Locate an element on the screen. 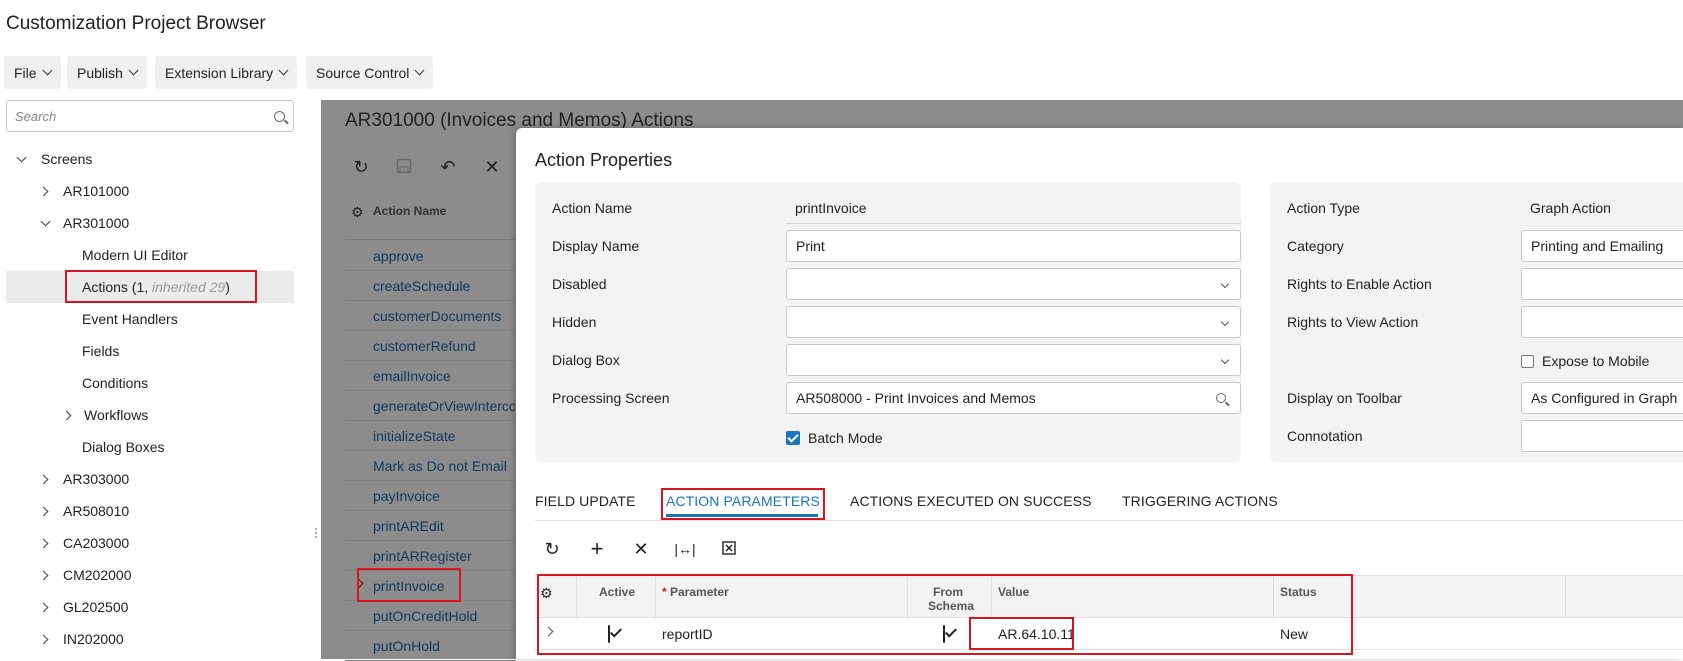 This screenshot has height=661, width=1683. connotation-label: Connotation is located at coordinates (1325, 436).